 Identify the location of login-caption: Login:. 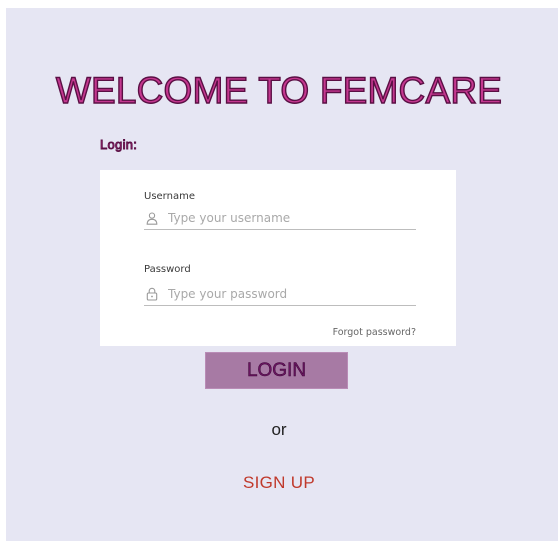
(119, 145).